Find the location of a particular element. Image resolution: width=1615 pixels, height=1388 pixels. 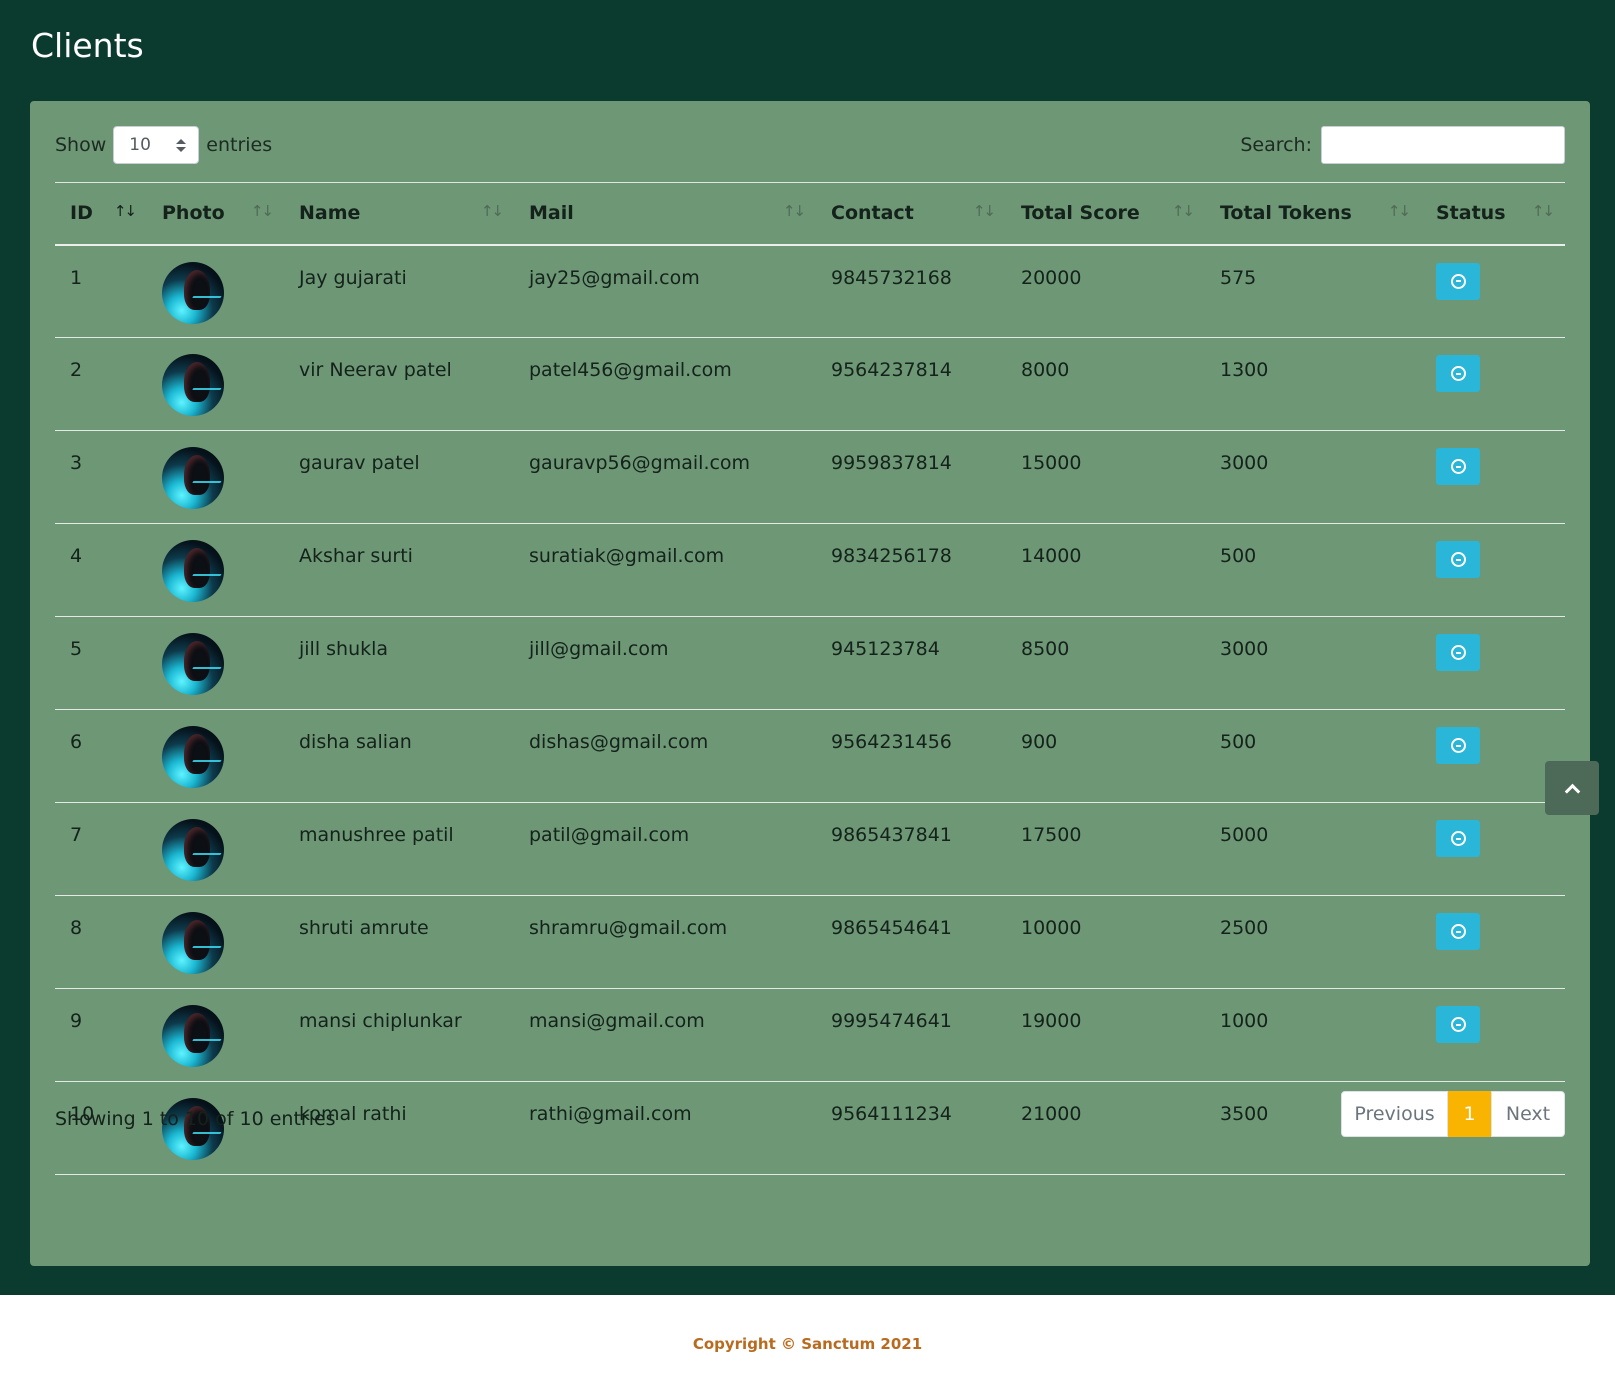

cell-total-score: 10000 is located at coordinates (1105, 942).